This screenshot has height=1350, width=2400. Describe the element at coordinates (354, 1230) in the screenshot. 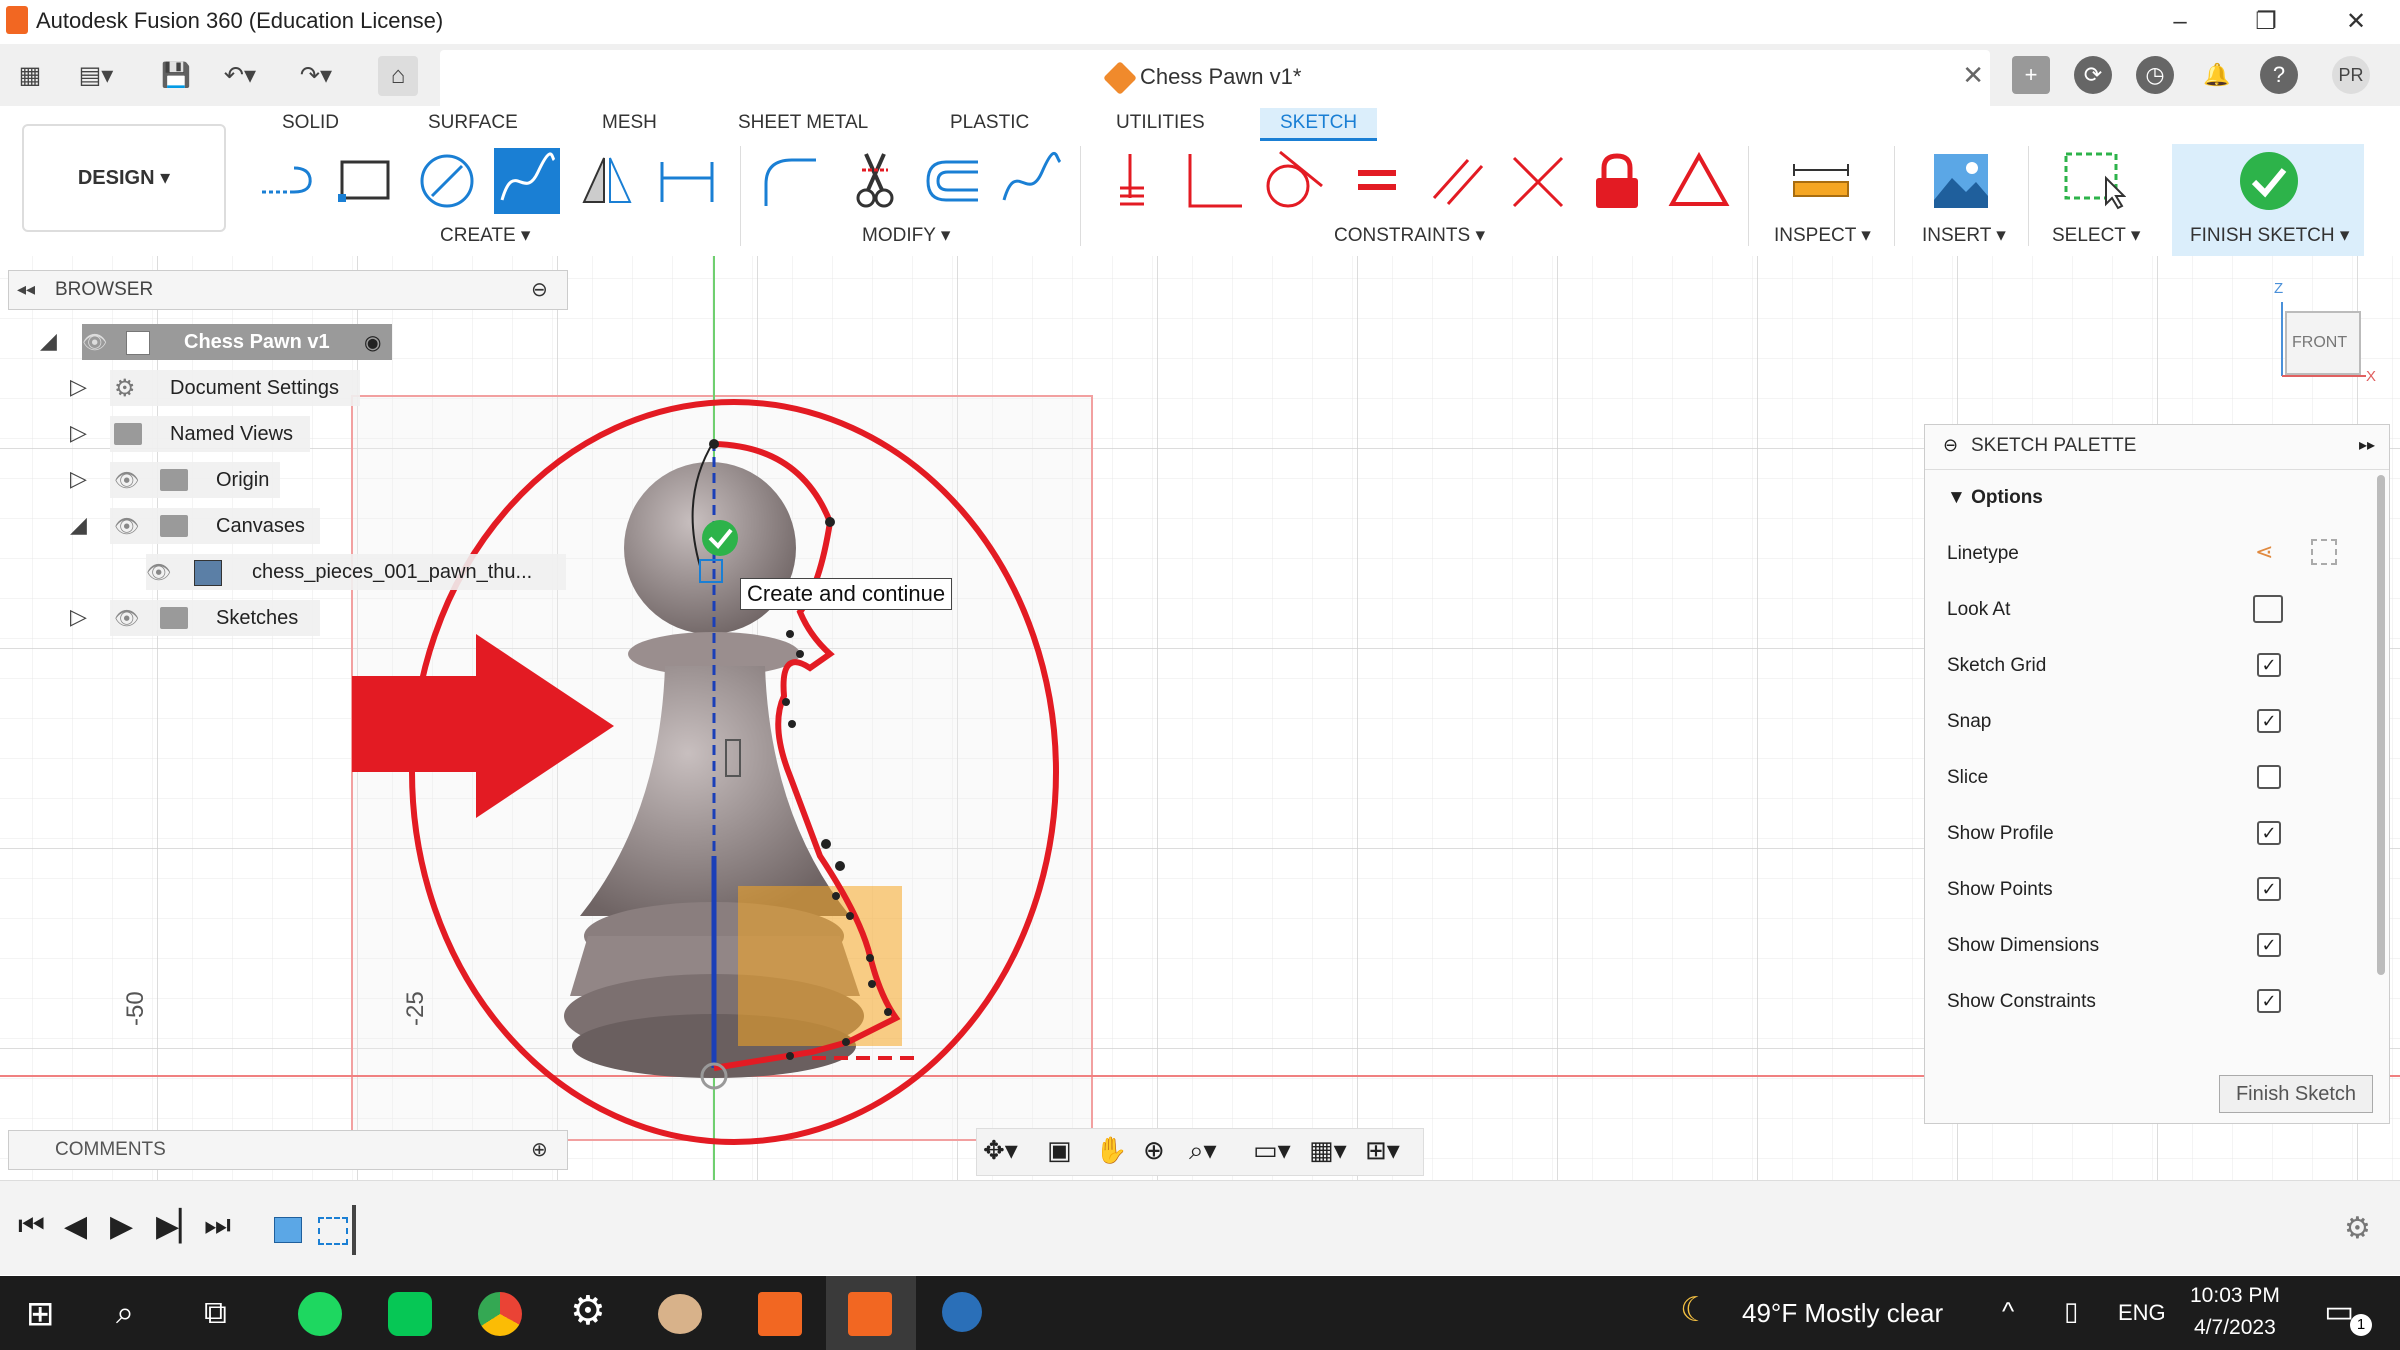

I see `timeline-marker` at that location.